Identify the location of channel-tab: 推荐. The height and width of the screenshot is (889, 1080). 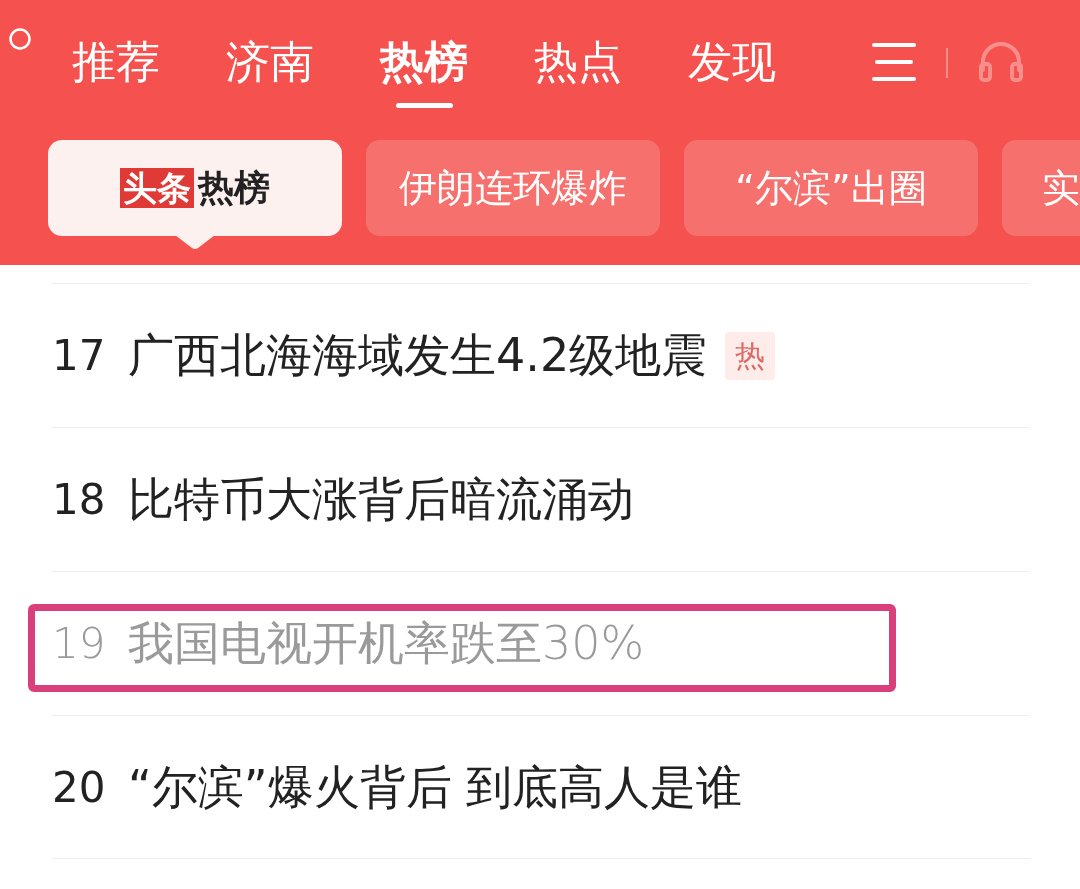
(116, 54).